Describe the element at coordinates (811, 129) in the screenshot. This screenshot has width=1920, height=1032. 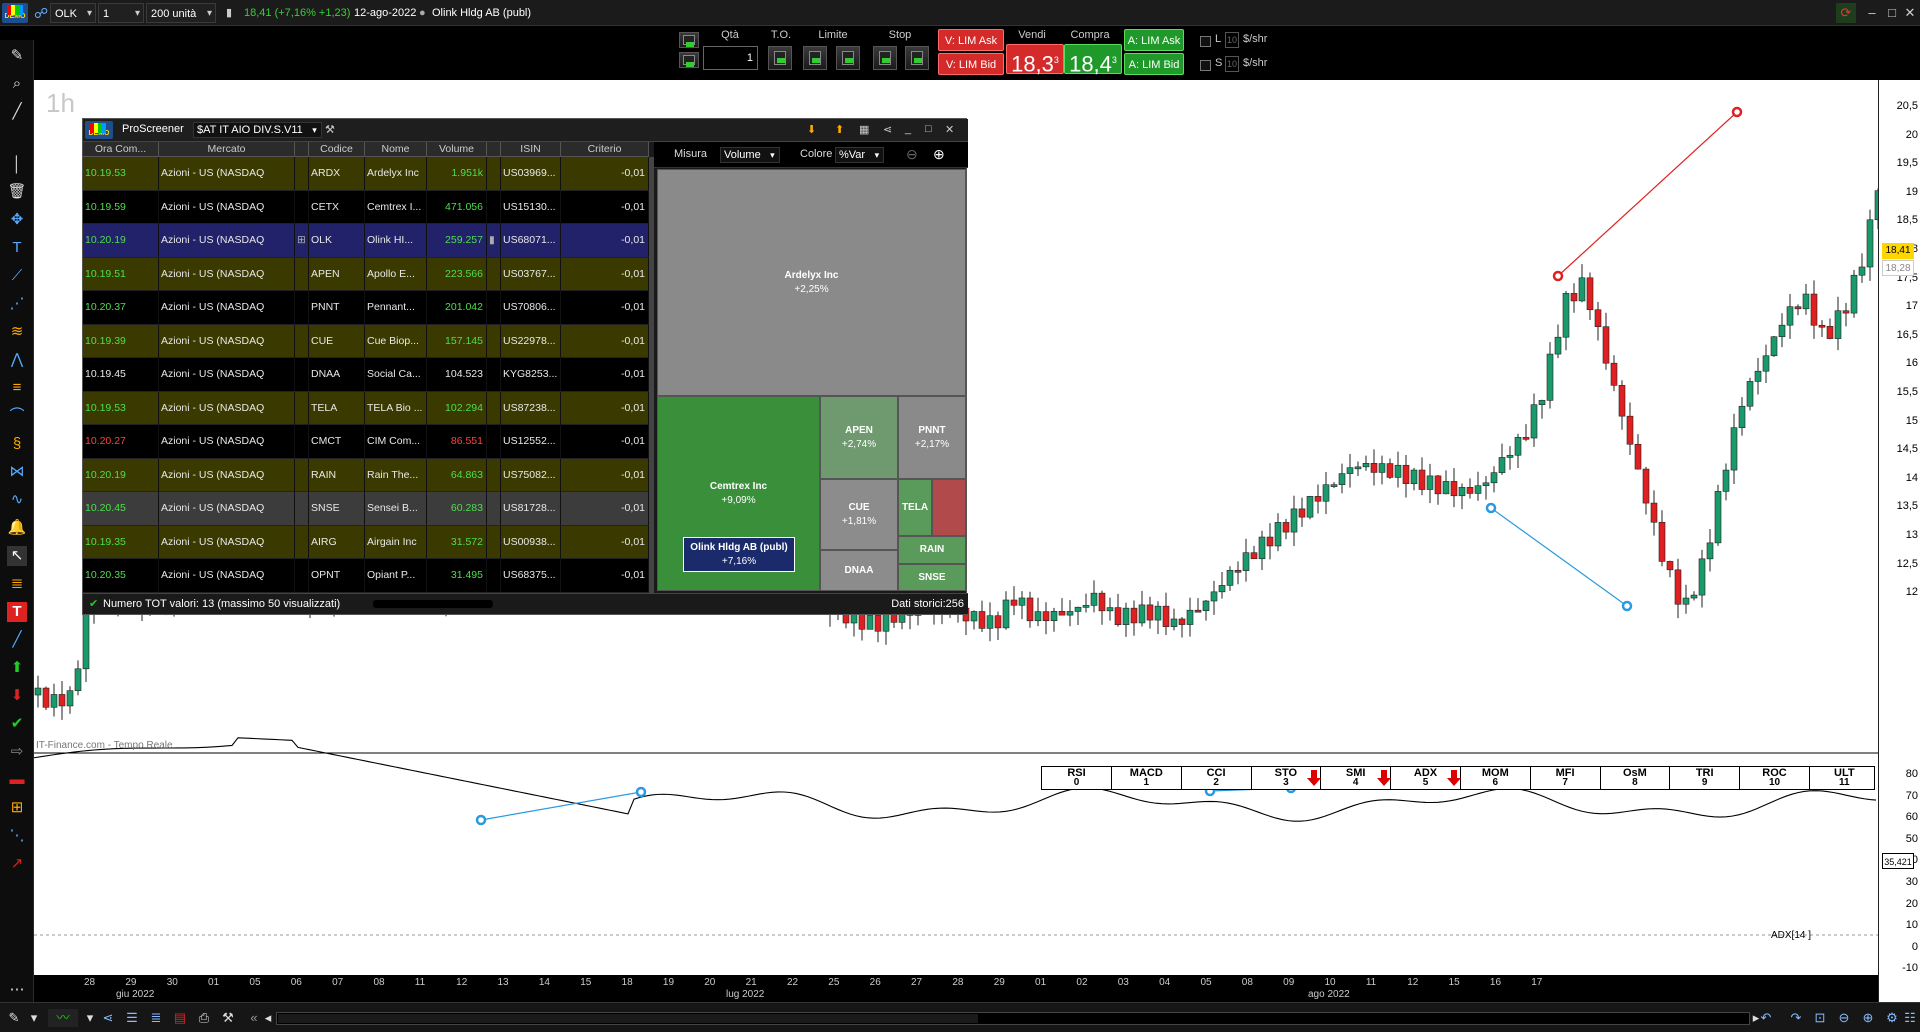
I see `download-icon: ⬇` at that location.